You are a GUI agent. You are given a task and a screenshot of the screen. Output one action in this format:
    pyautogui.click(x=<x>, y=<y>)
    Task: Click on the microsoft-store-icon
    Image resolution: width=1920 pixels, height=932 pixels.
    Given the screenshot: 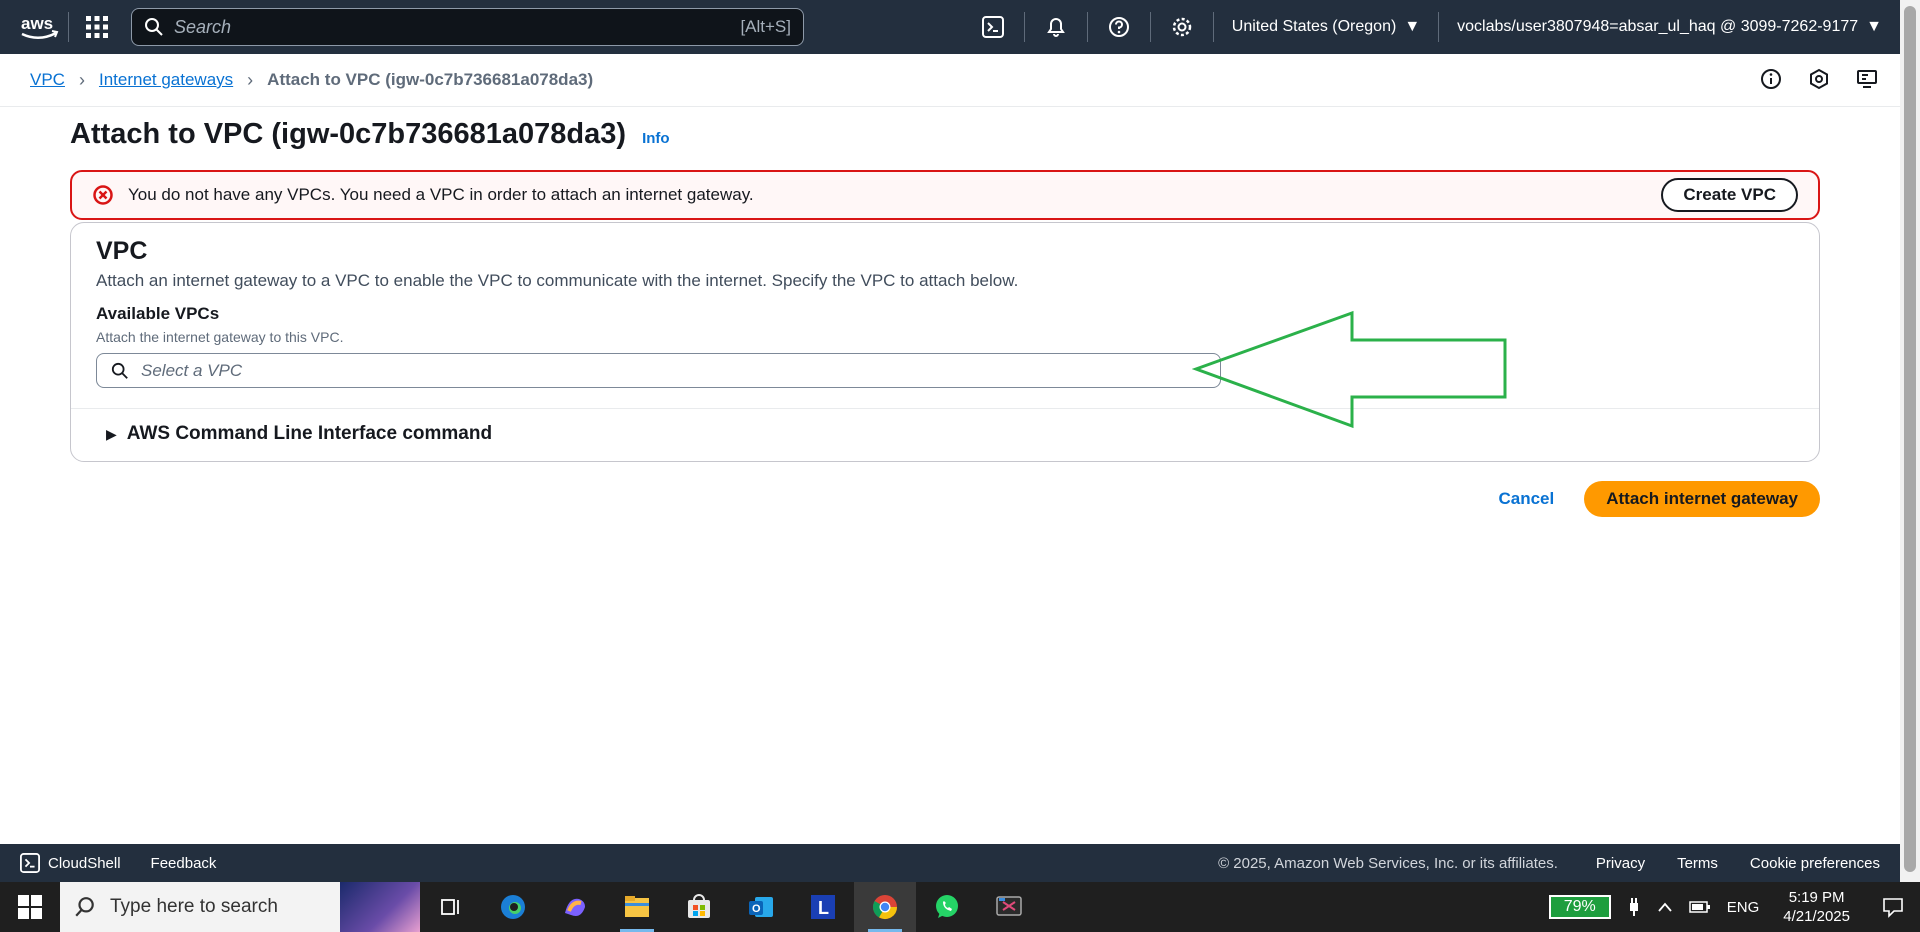 What is the action you would take?
    pyautogui.click(x=699, y=907)
    